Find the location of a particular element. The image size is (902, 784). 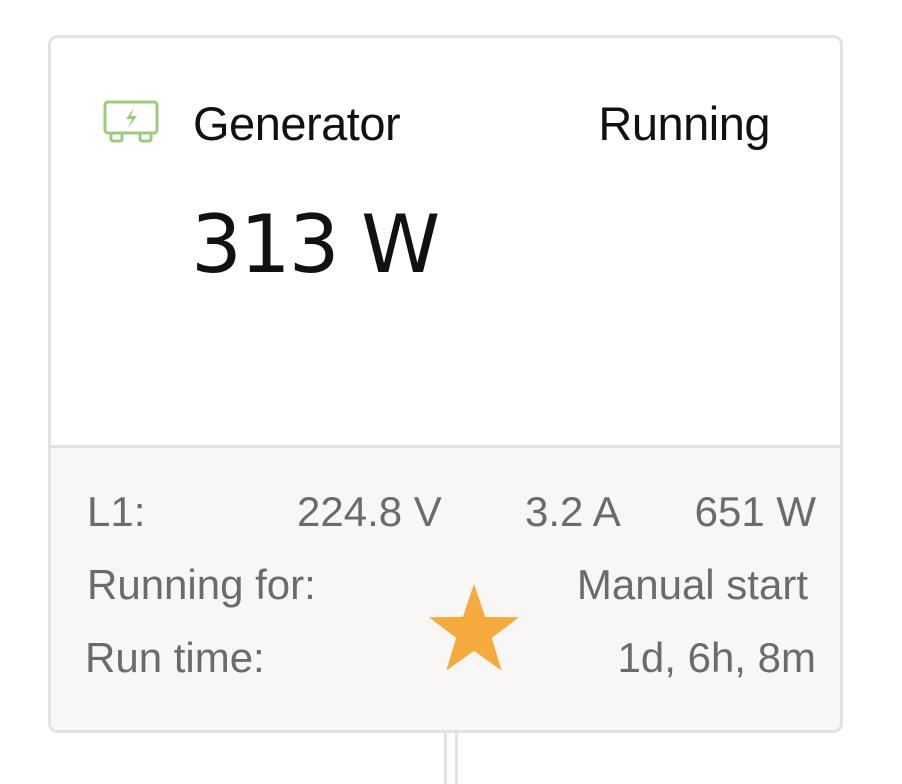

l1-voltage: 224.8 V is located at coordinates (369, 511).